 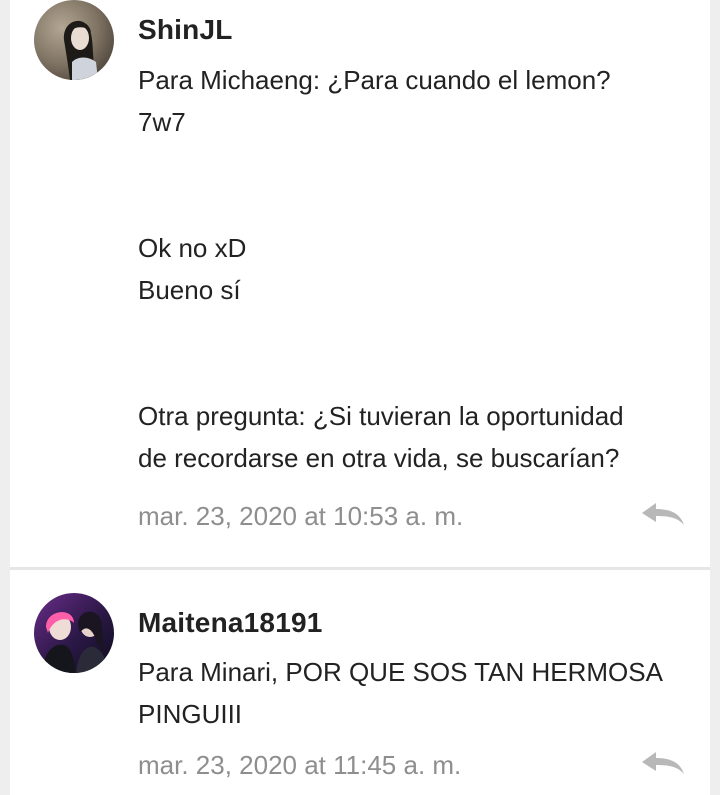 I want to click on comment-line: 7w7, so click(x=162, y=122).